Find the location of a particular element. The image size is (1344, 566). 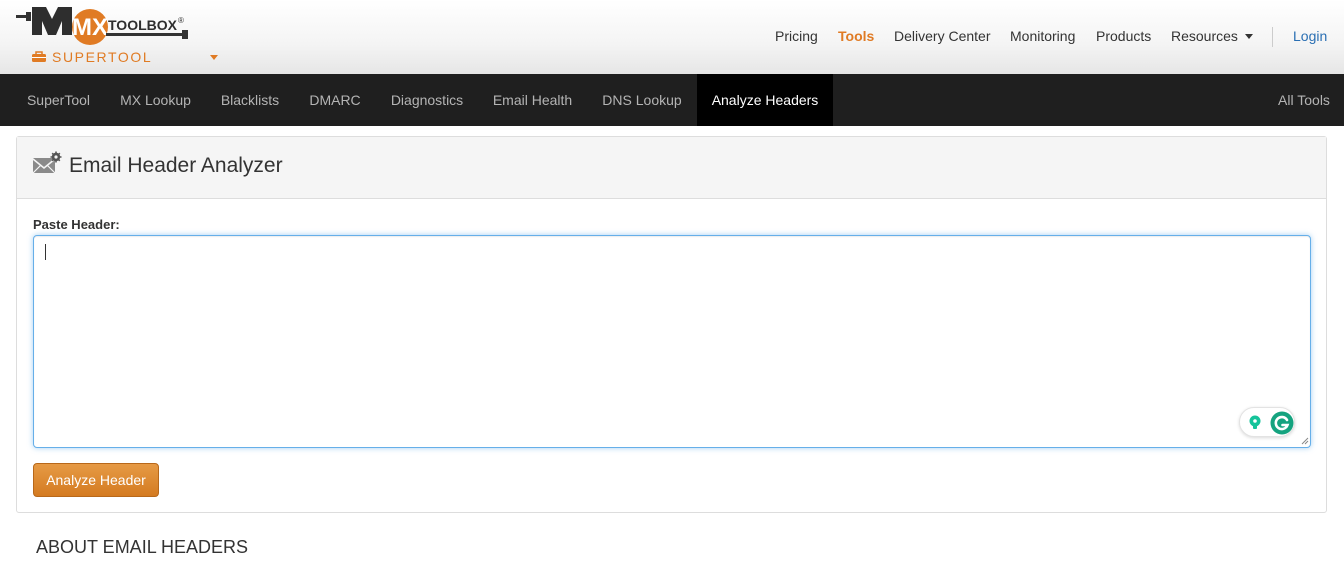

logo-registered-mark: ® is located at coordinates (181, 20).